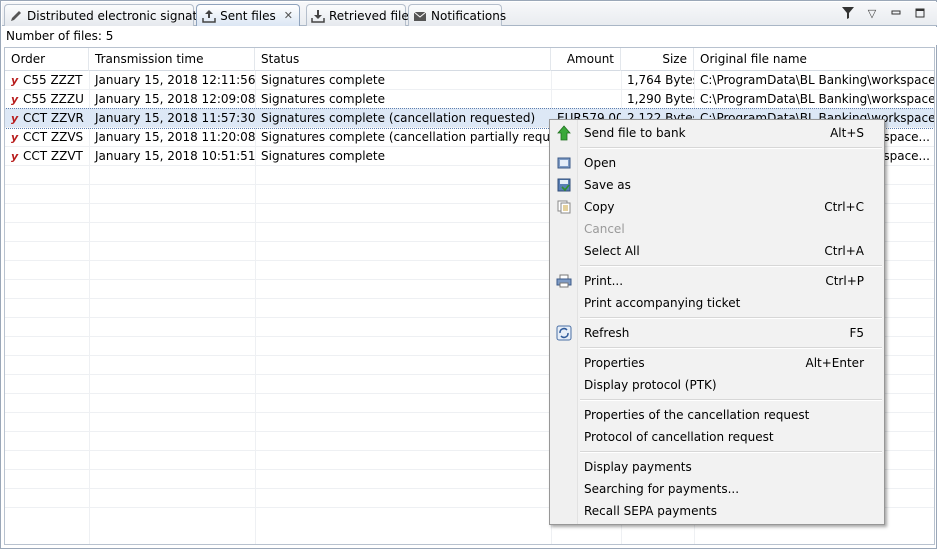 This screenshot has height=549, width=937. What do you see at coordinates (717, 437) in the screenshot?
I see `menu-item-cancellation-protocol: Protocol of cancellation request` at bounding box center [717, 437].